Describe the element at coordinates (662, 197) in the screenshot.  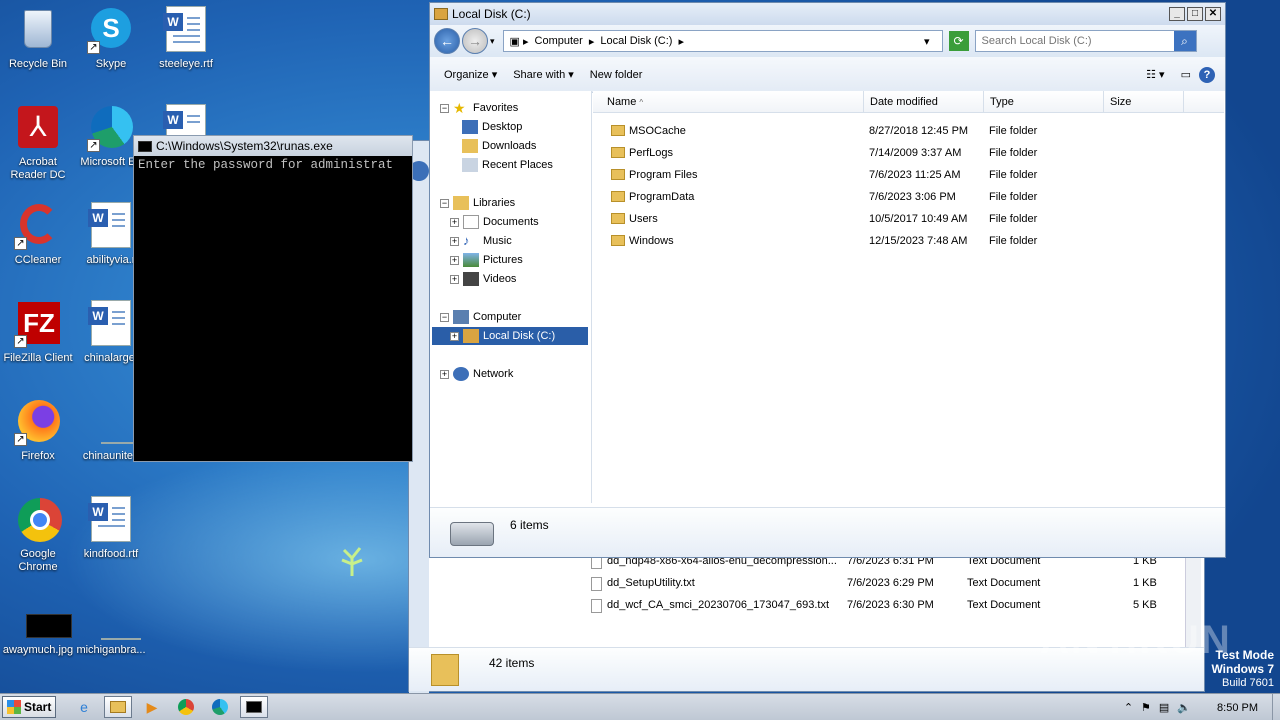
I see `file-name: ProgramData` at that location.